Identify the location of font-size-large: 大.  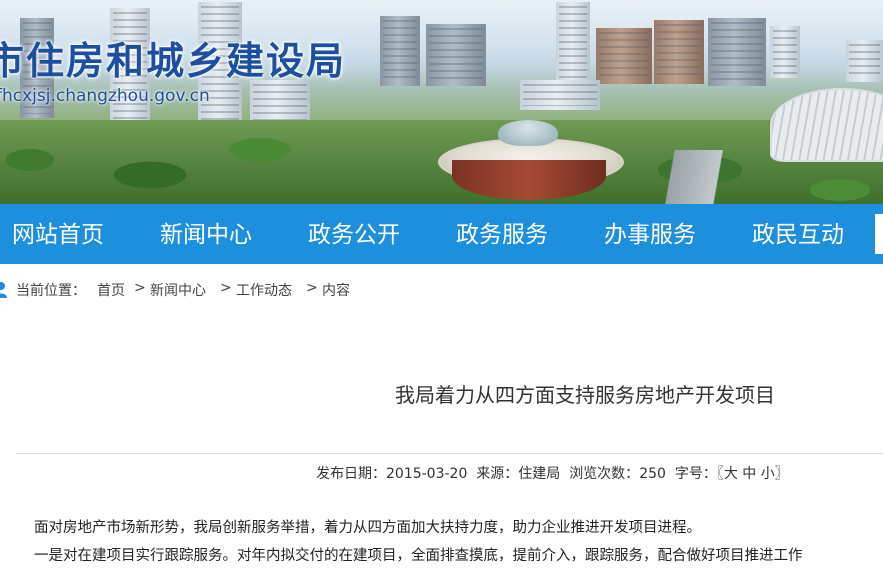
(731, 474).